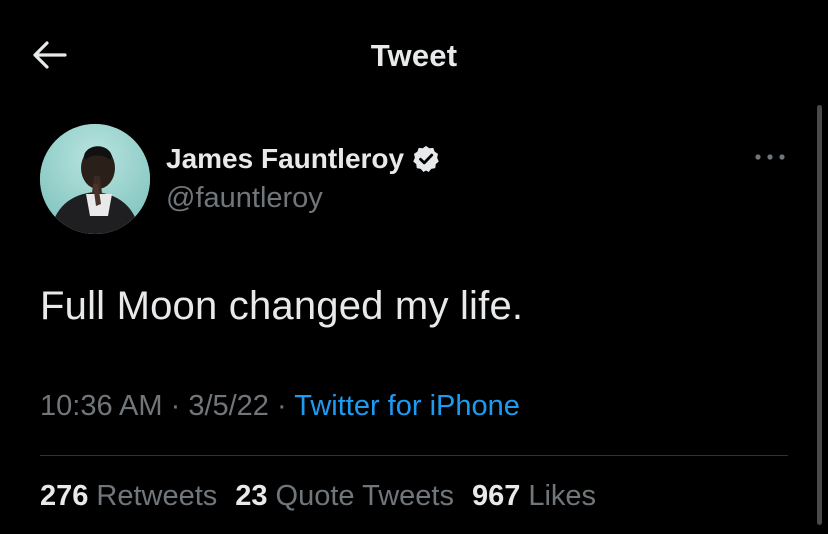 The width and height of the screenshot is (828, 534). I want to click on retweets-label: Retweets, so click(157, 496).